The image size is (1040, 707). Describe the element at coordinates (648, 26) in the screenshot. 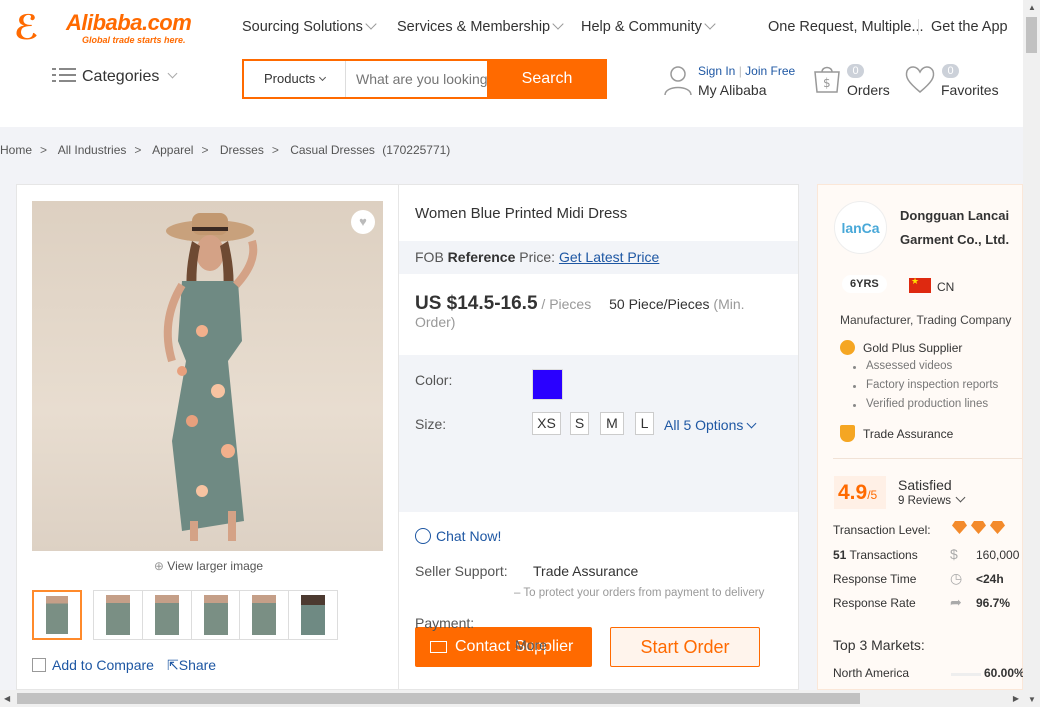

I see `nav-help-community: Help & Community` at that location.